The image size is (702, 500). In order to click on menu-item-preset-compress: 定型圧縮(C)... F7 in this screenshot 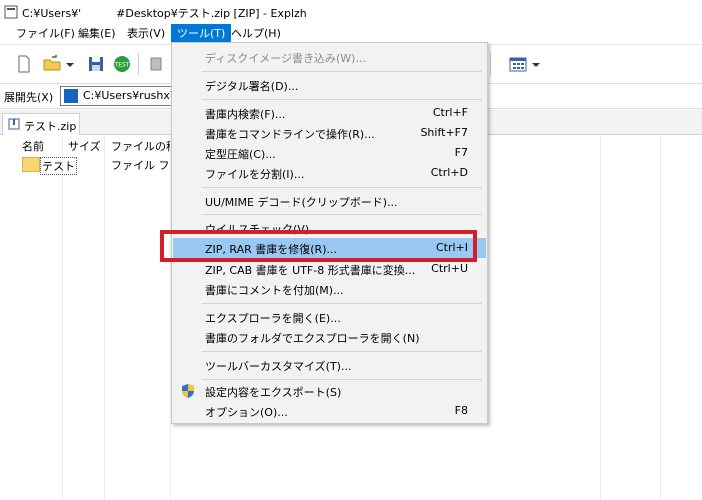, I will do `click(329, 153)`.